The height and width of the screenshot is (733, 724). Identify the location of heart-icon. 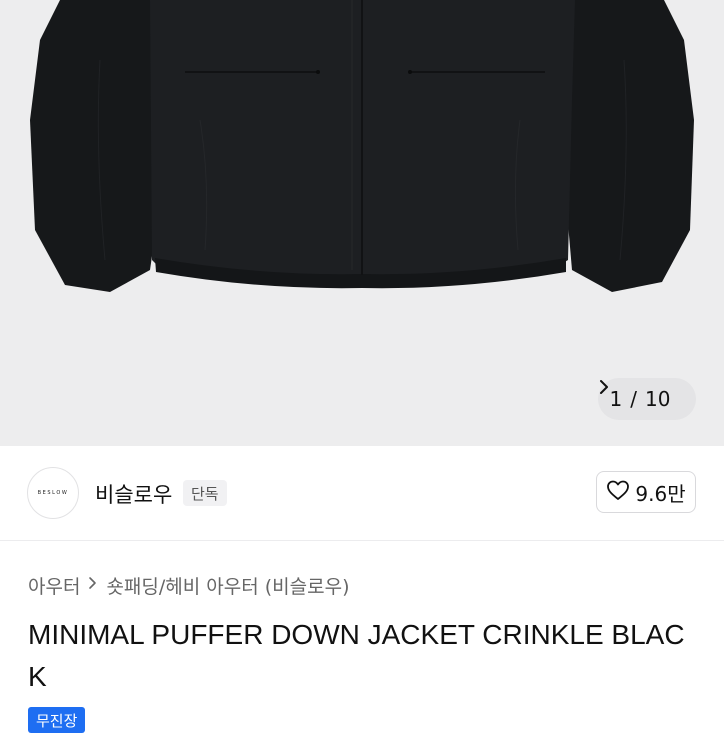
(618, 492).